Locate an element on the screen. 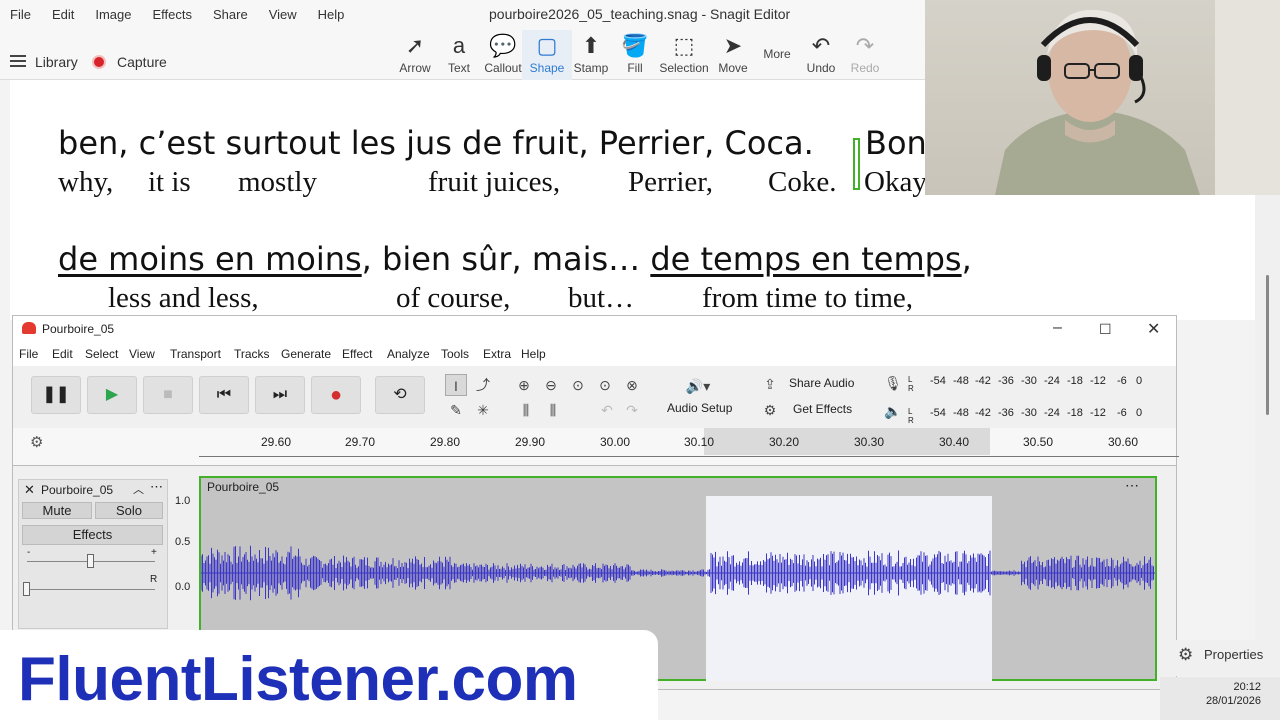 This screenshot has width=1280, height=720. ruler-tick: 30.40 is located at coordinates (954, 442).